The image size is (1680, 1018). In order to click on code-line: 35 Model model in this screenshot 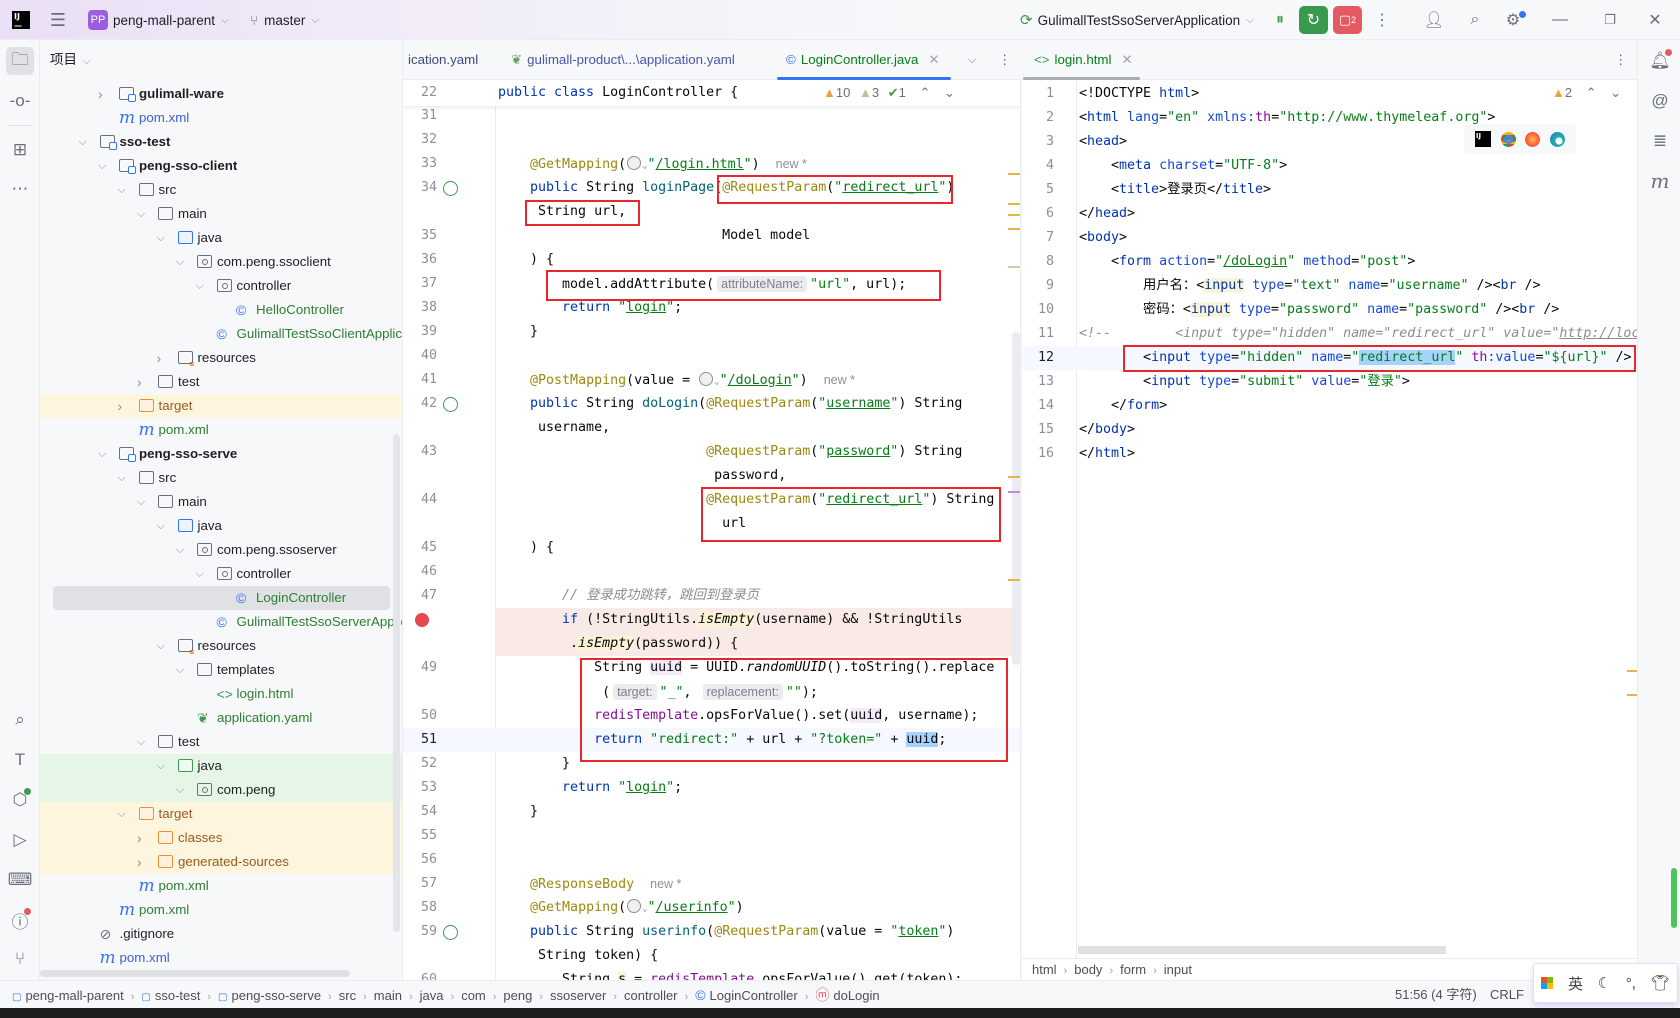, I will do `click(711, 236)`.